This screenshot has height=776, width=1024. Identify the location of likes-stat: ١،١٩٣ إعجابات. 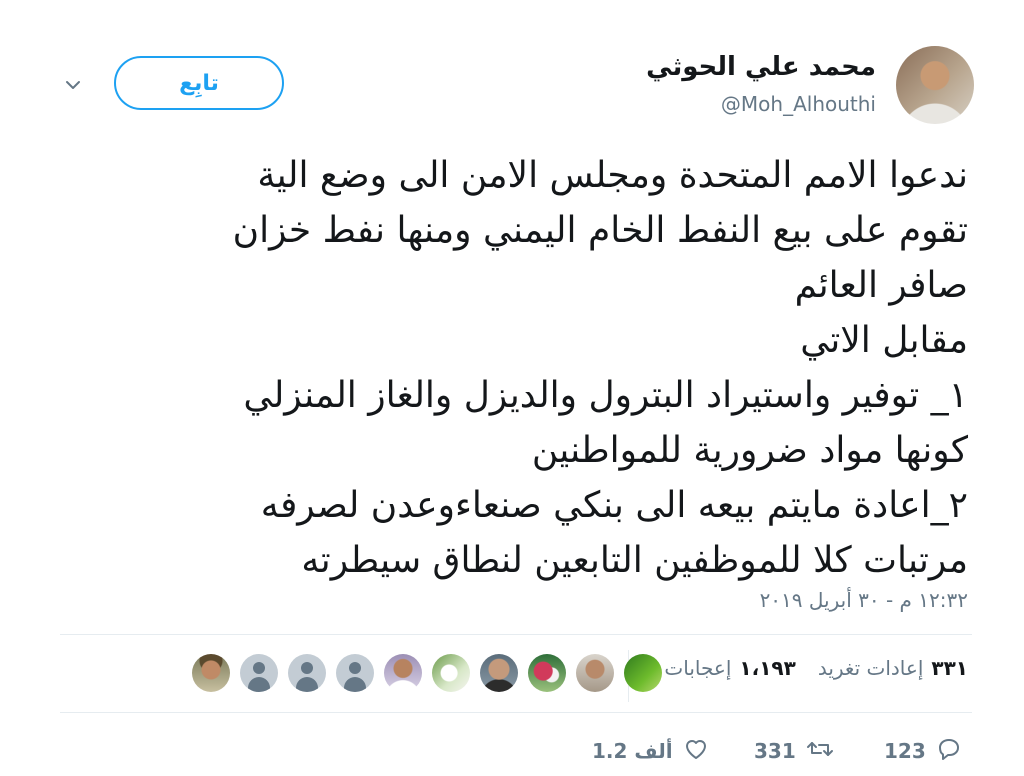
(729, 668).